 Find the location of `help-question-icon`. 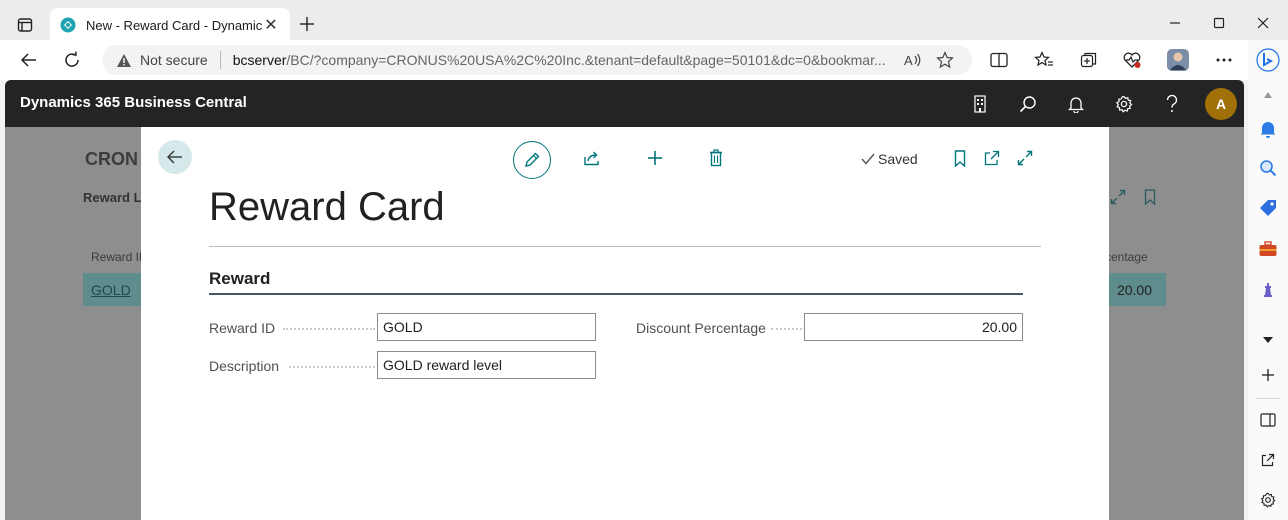

help-question-icon is located at coordinates (1172, 104).